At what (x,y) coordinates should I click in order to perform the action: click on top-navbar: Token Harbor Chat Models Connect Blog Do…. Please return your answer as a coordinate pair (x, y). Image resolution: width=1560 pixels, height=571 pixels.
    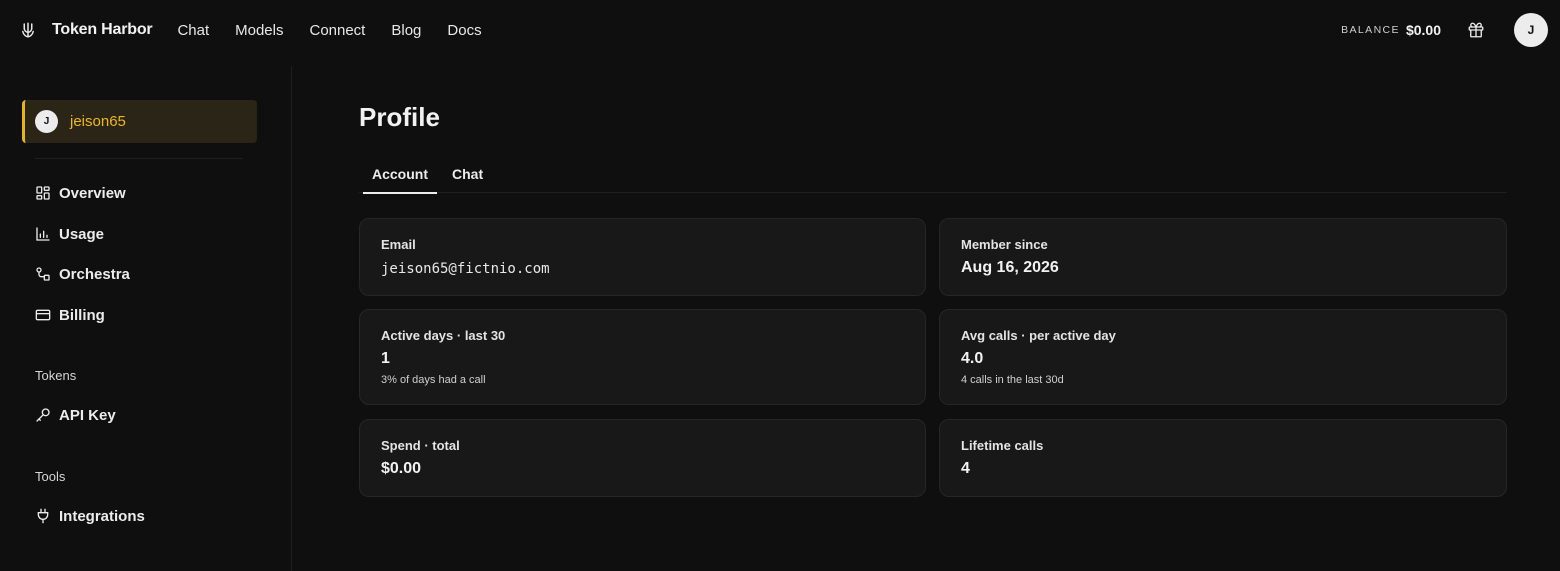
    Looking at the image, I should click on (780, 30).